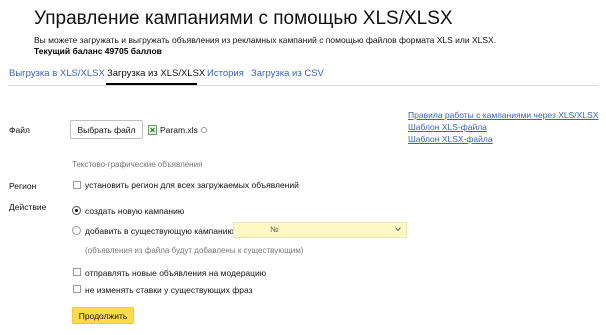 This screenshot has width=606, height=335. Describe the element at coordinates (76, 230) in the screenshot. I see `action-add-radio` at that location.